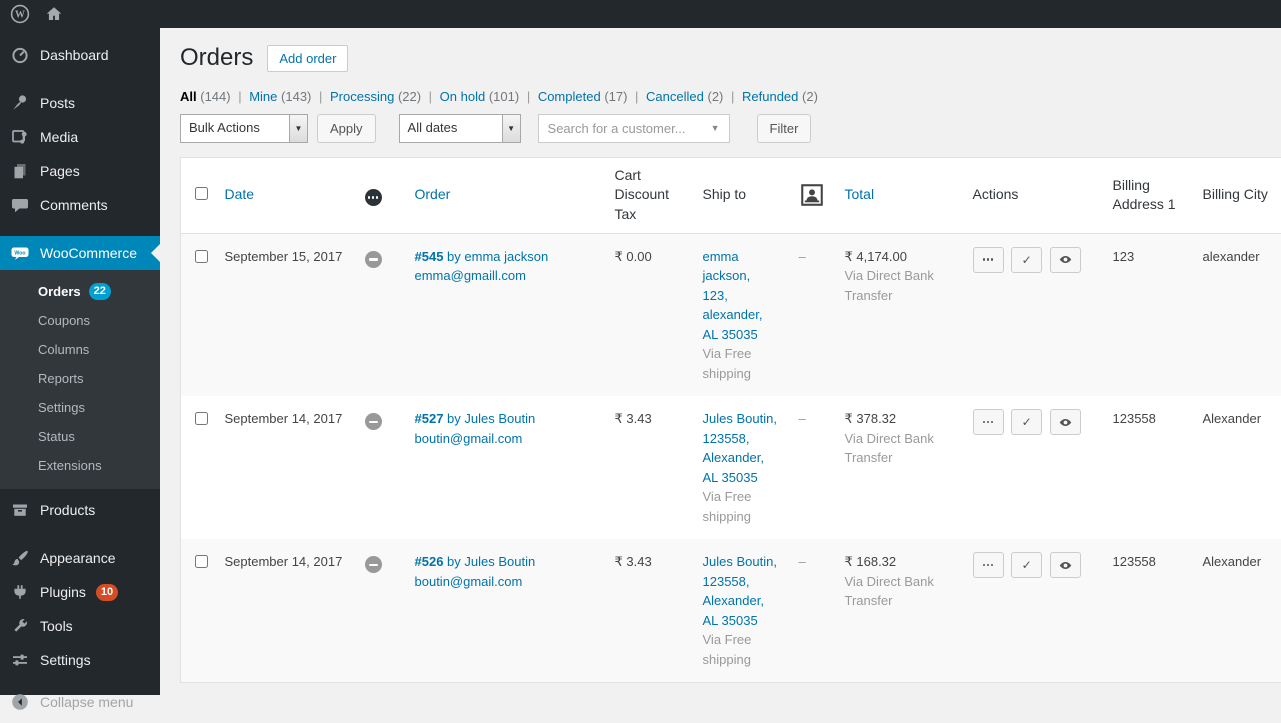 The image size is (1281, 723). What do you see at coordinates (67, 510) in the screenshot?
I see `sidebar-item-label: Products` at bounding box center [67, 510].